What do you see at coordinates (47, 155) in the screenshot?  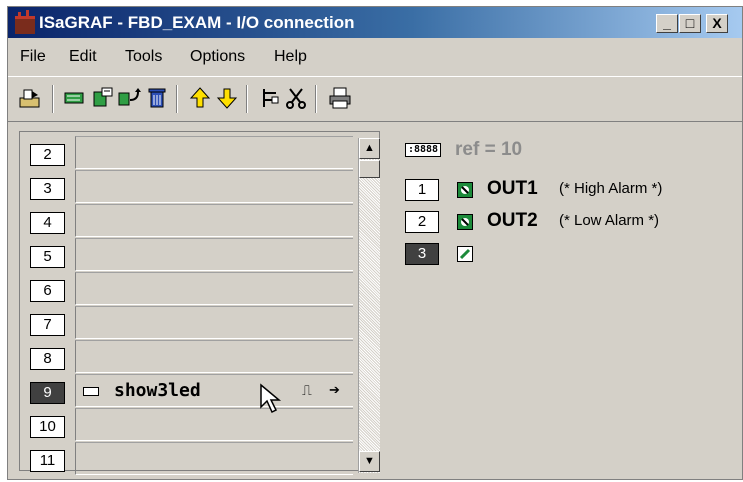 I see `board-number: 2` at bounding box center [47, 155].